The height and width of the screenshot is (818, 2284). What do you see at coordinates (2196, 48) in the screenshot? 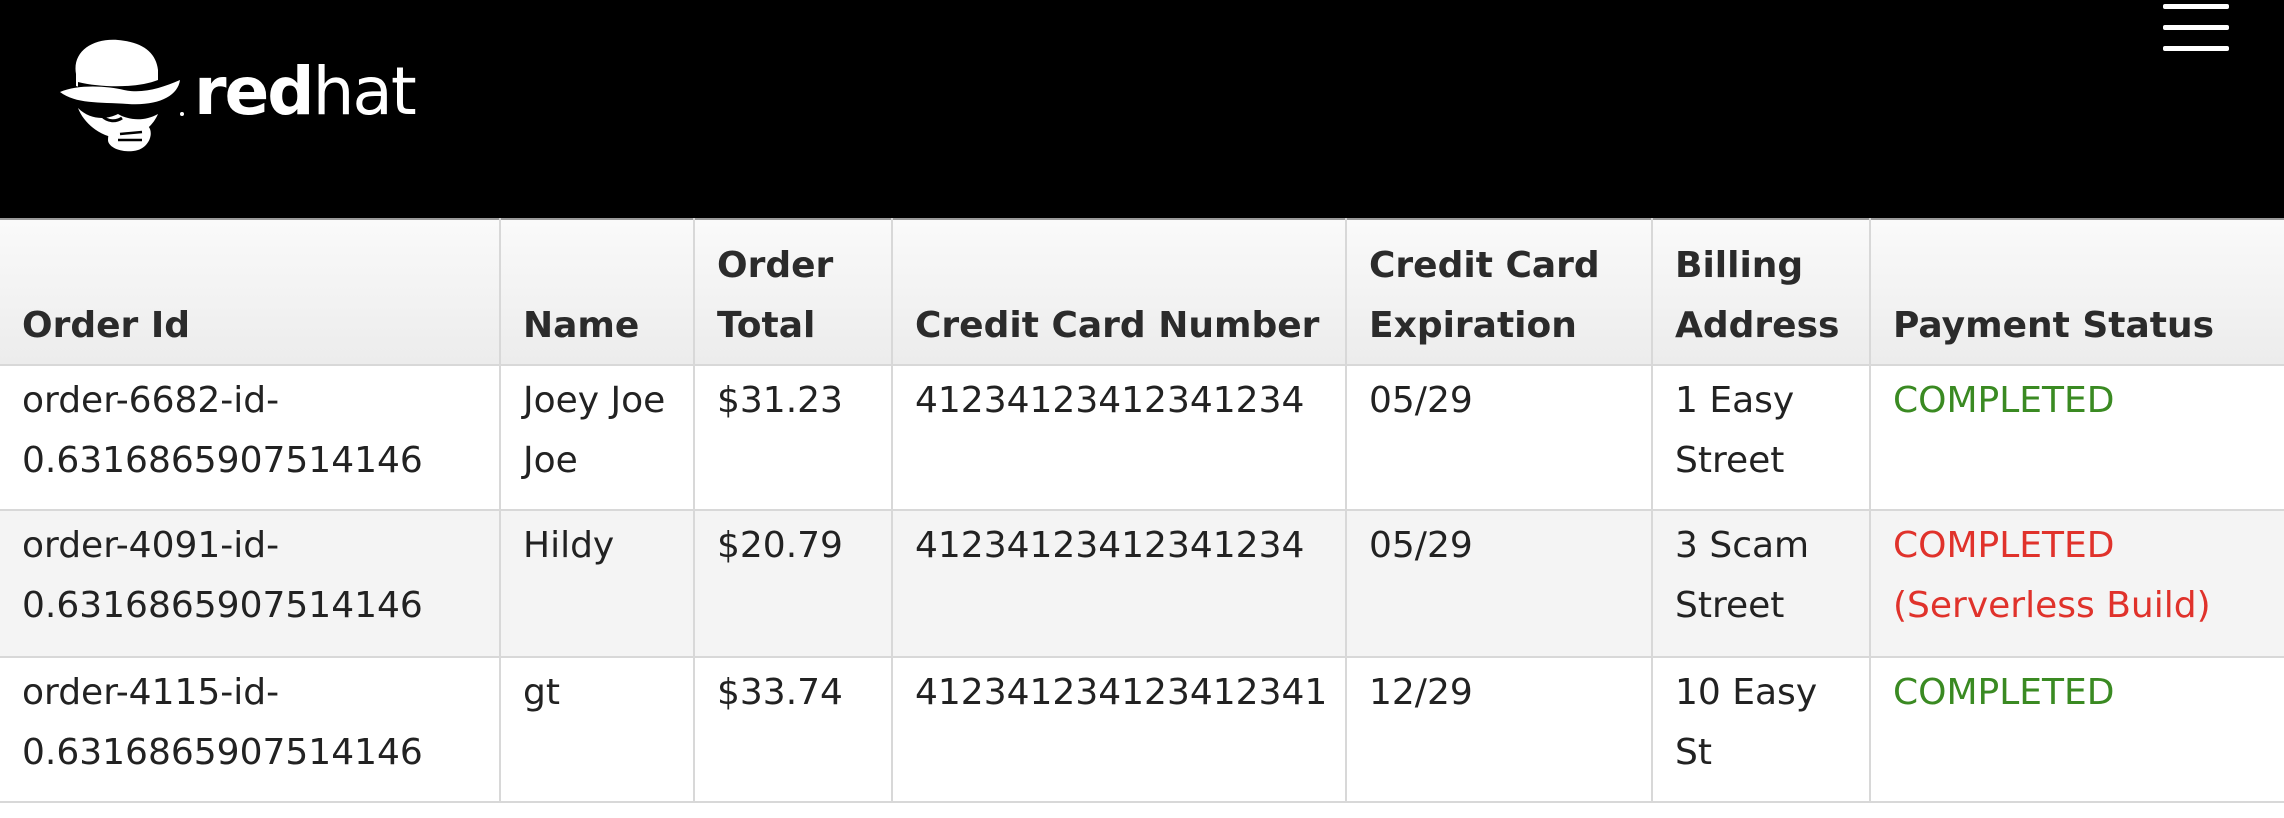
I see `menu-bar-bottom` at bounding box center [2196, 48].